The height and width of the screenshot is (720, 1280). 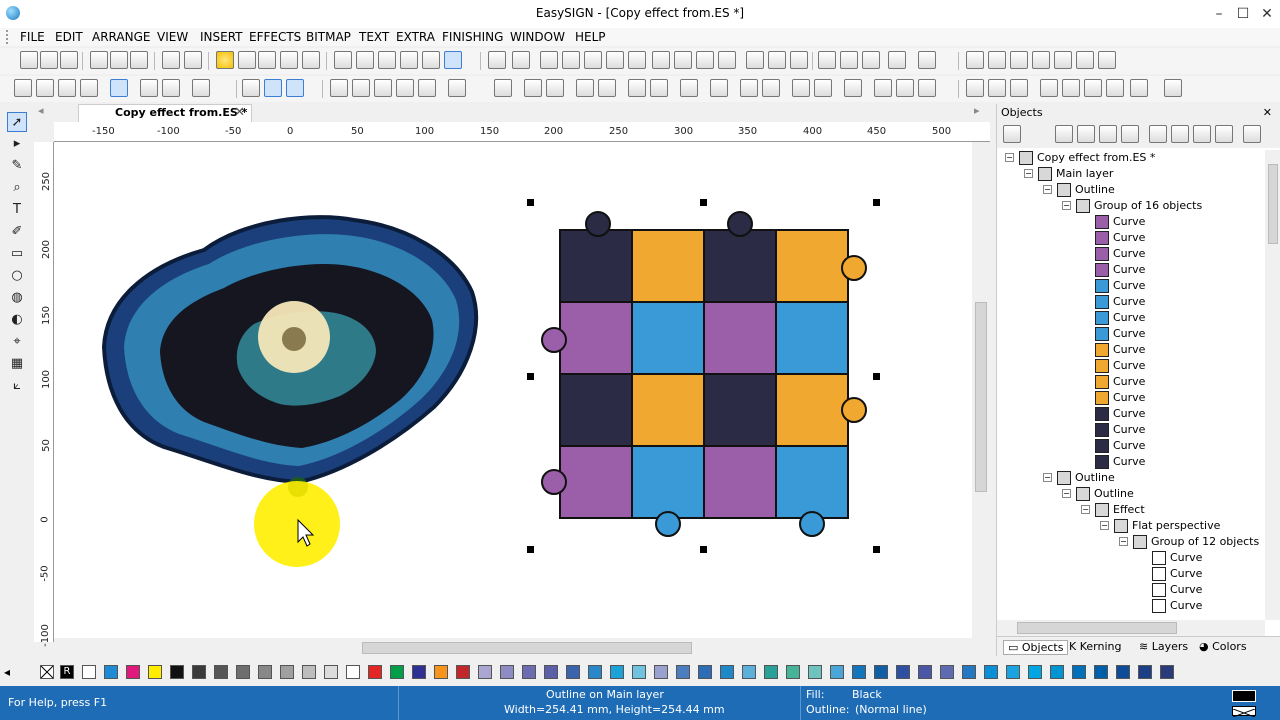 What do you see at coordinates (17, 232) in the screenshot?
I see `pencil-tool-icon: ✐` at bounding box center [17, 232].